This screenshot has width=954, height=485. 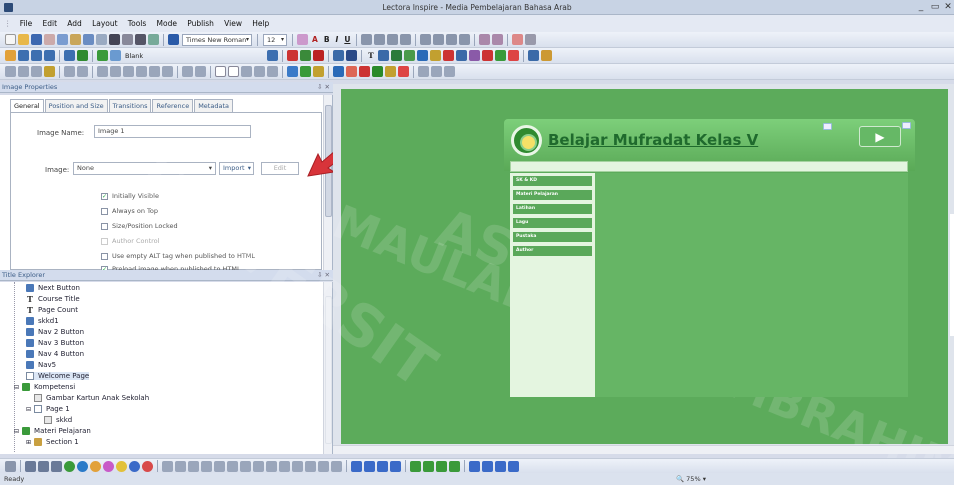 I want to click on collapse-icon: ⊟, so click(x=16, y=387).